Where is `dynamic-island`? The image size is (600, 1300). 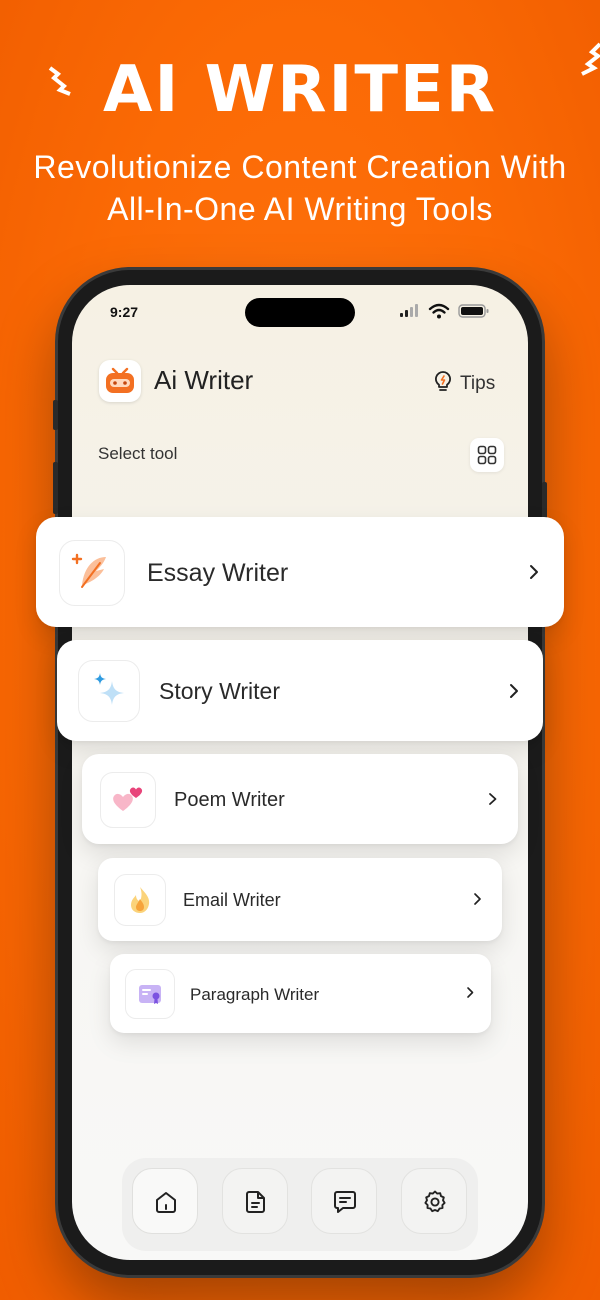
dynamic-island is located at coordinates (300, 312).